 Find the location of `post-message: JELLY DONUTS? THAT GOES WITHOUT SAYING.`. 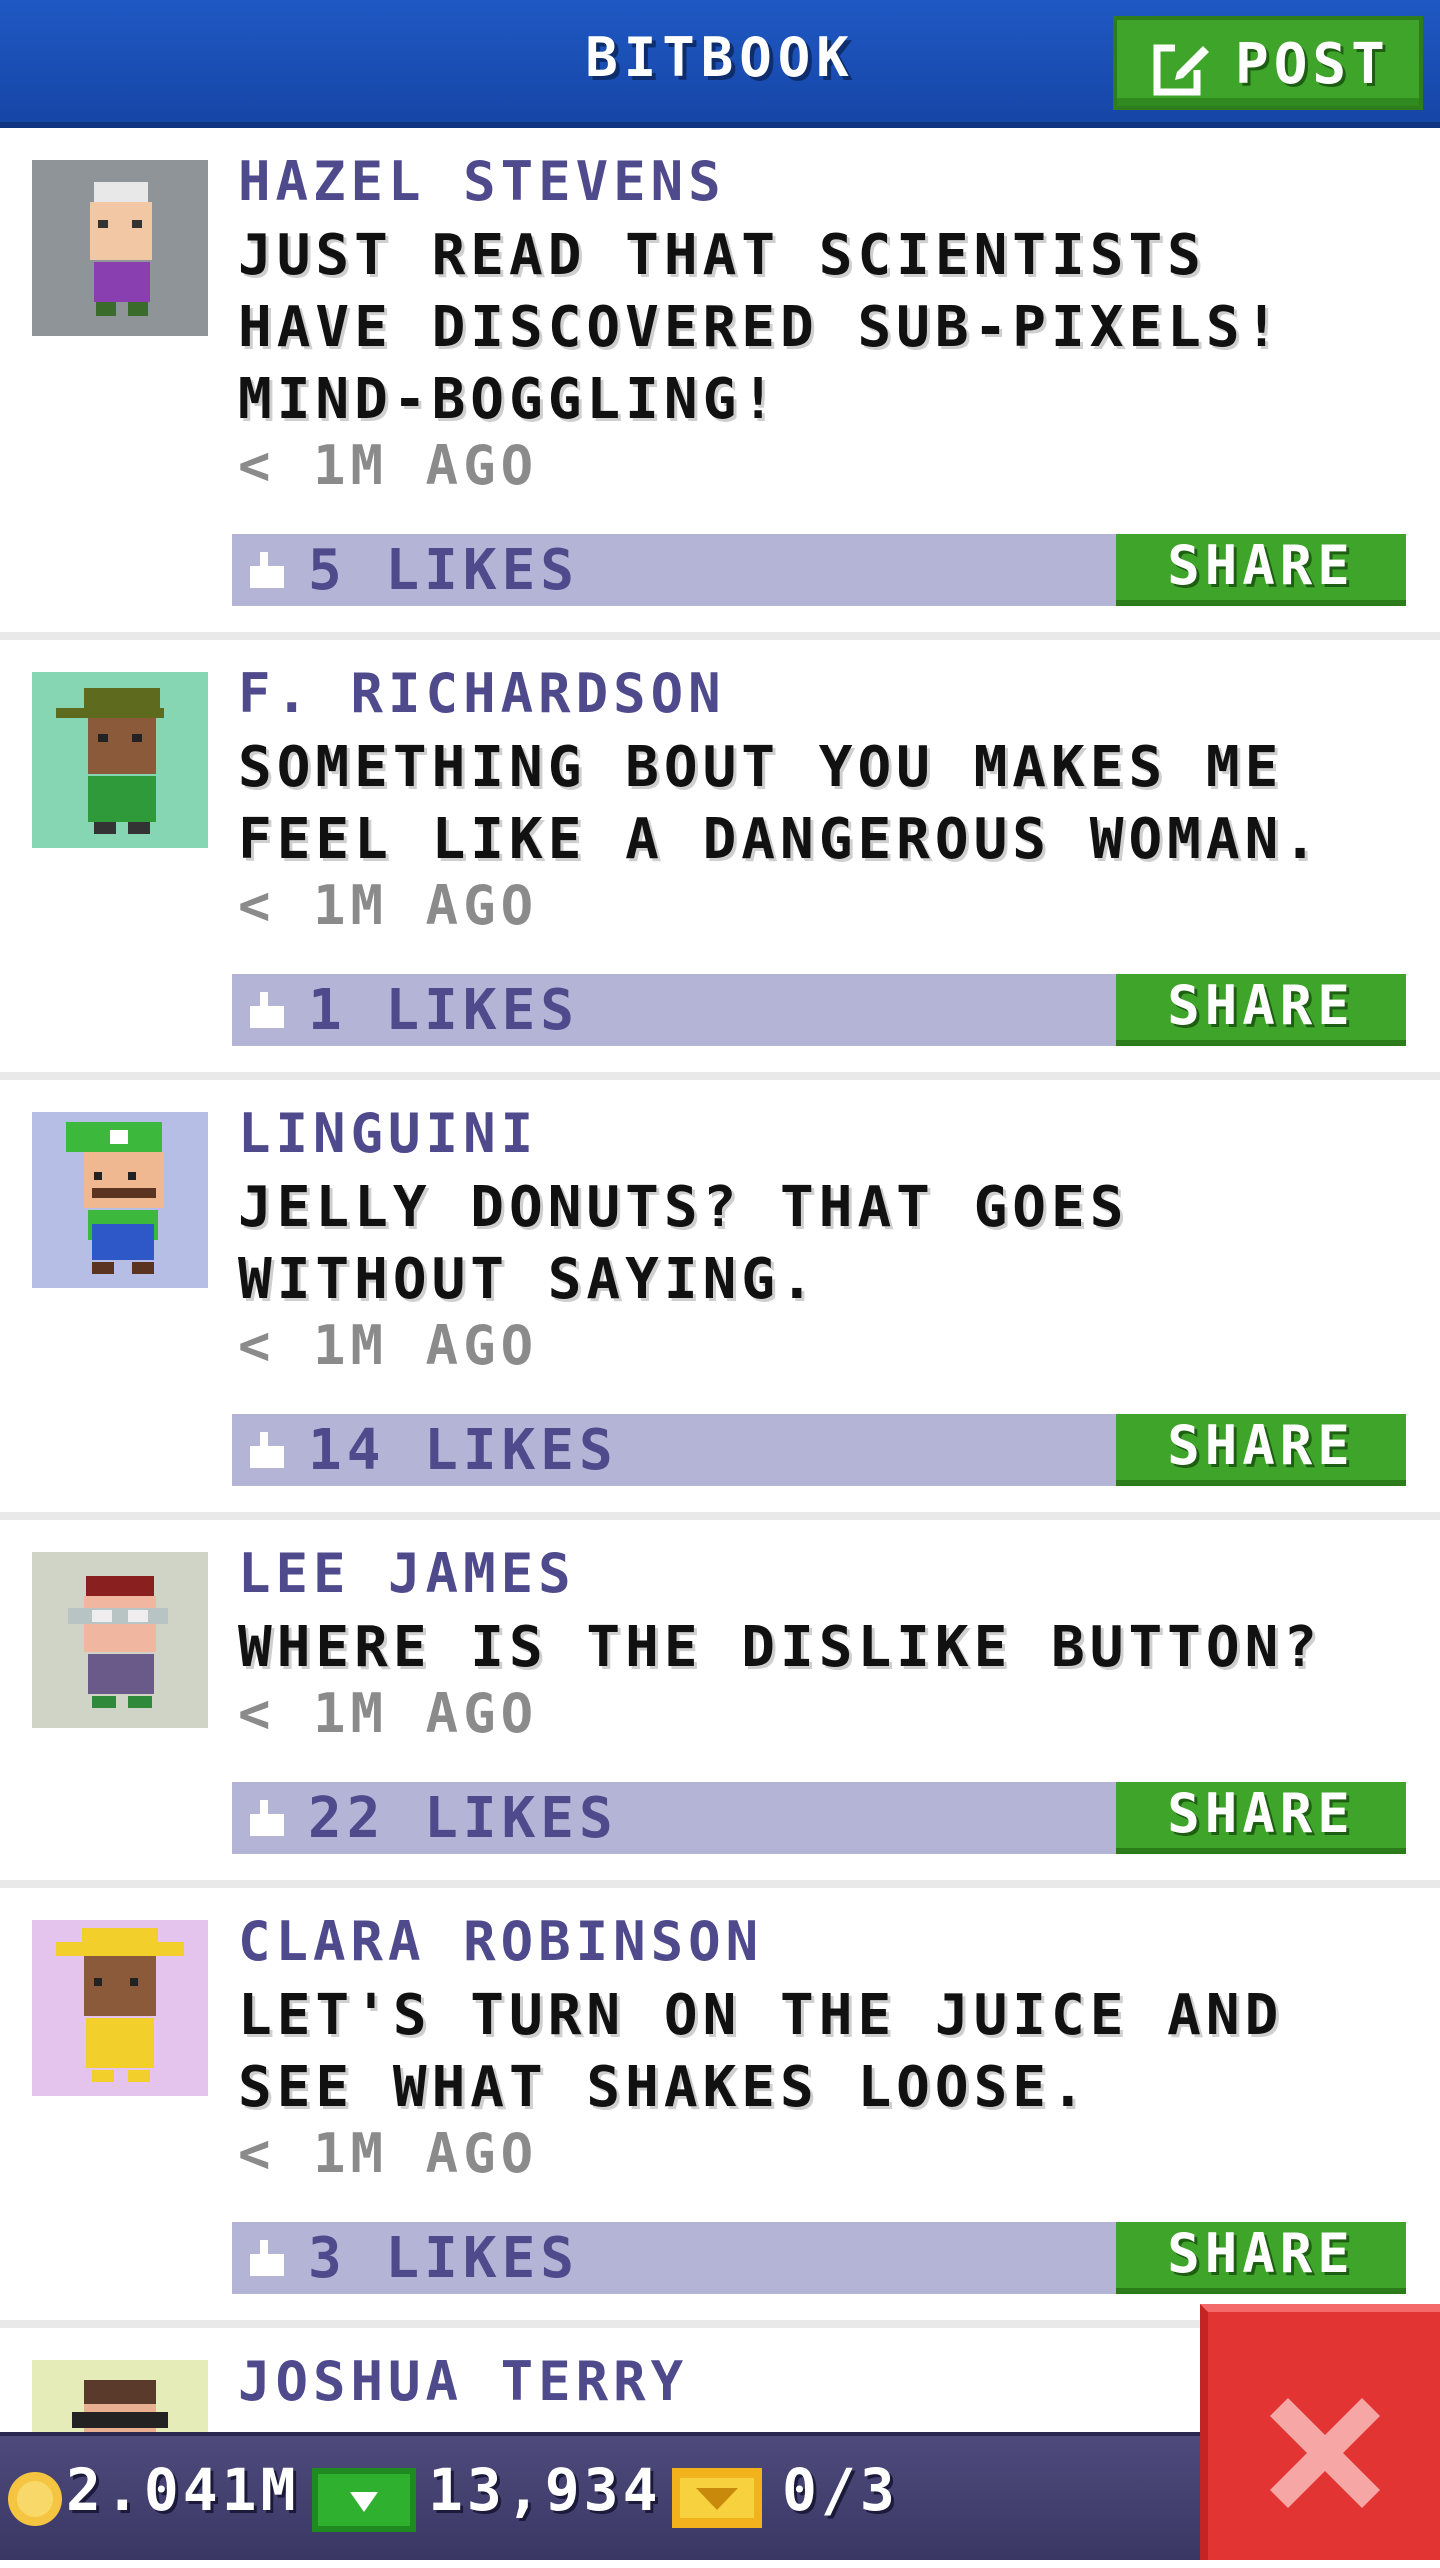

post-message: JELLY DONUTS? THAT GOES WITHOUT SAYING. is located at coordinates (683, 1243).